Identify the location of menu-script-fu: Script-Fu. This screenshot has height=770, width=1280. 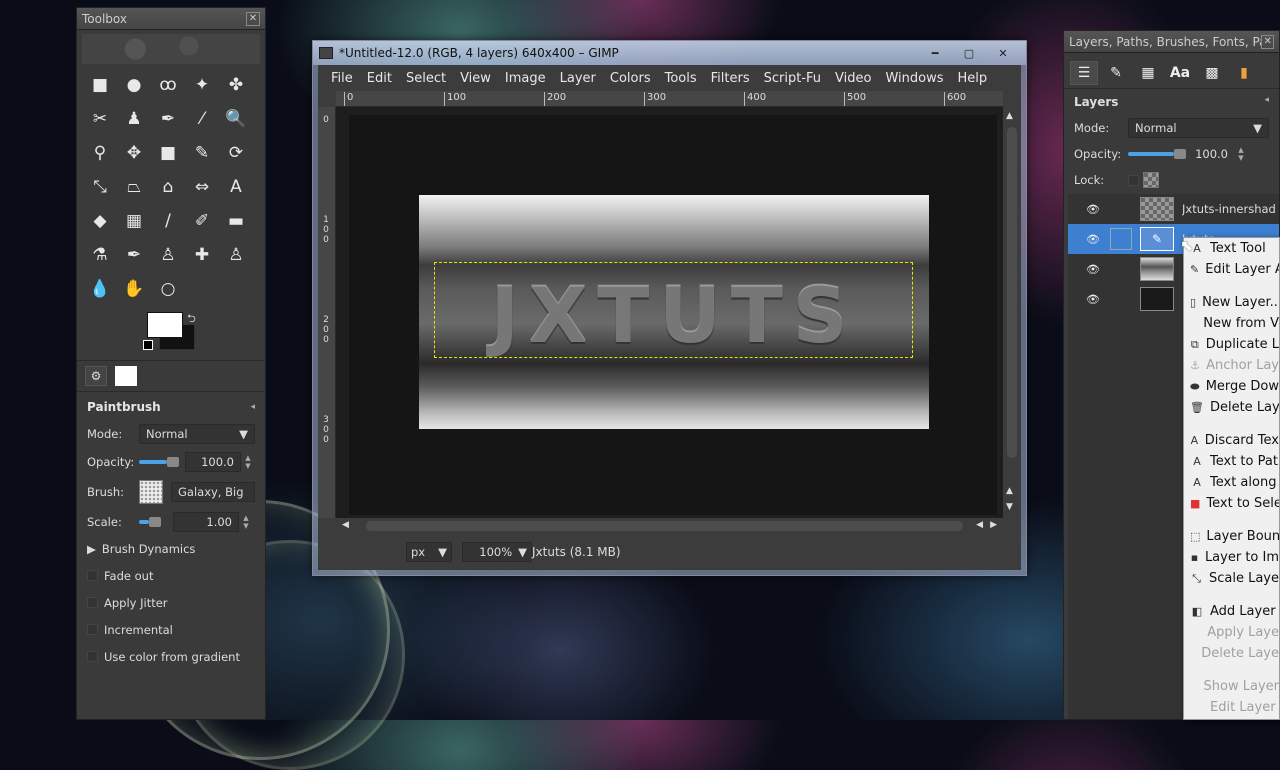
(792, 78).